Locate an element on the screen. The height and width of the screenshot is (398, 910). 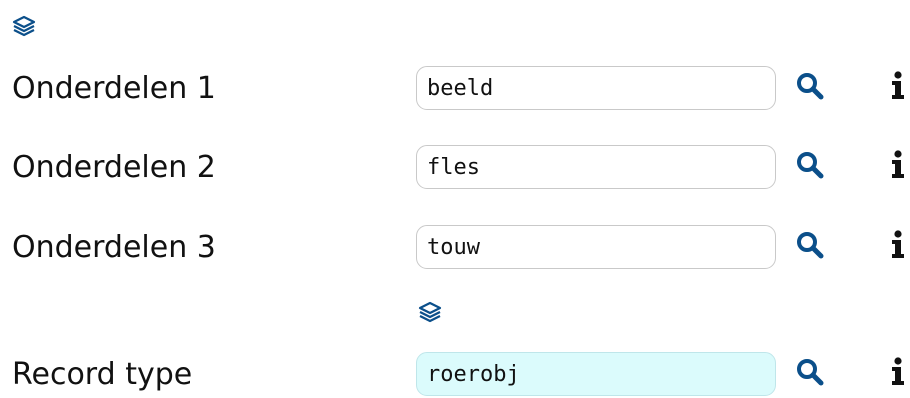
onderdelen-2-input is located at coordinates (596, 167).